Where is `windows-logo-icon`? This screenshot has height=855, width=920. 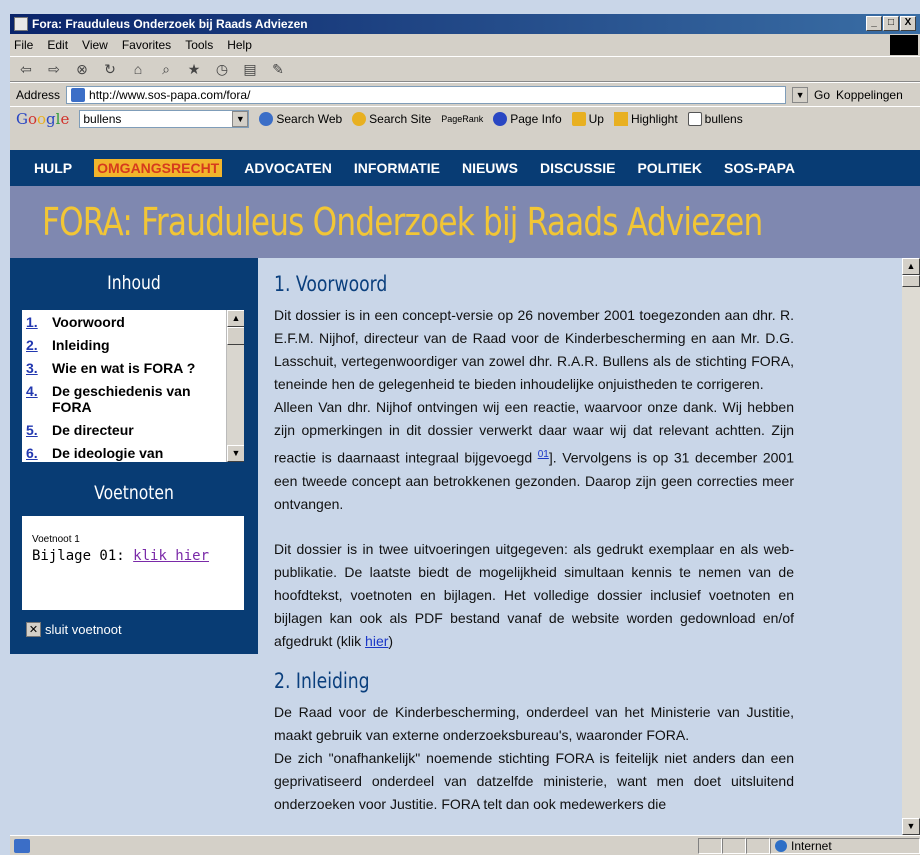
windows-logo-icon is located at coordinates (904, 45).